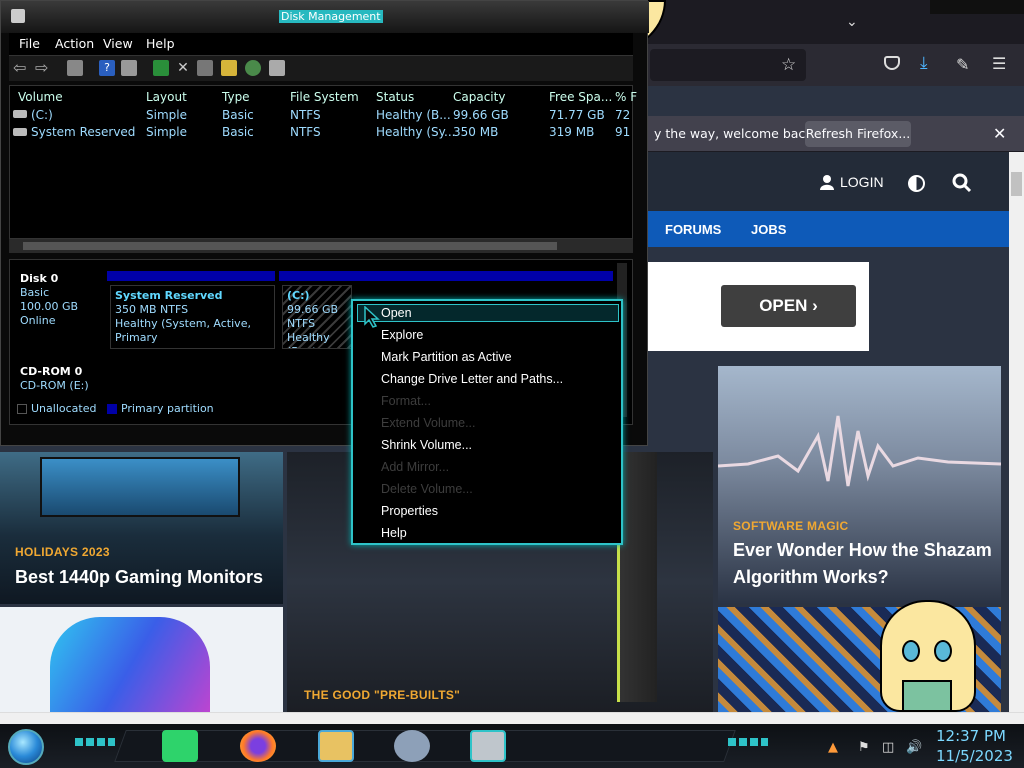 The height and width of the screenshot is (768, 1024). Describe the element at coordinates (40, 97) in the screenshot. I see `col-volume: Volume` at that location.